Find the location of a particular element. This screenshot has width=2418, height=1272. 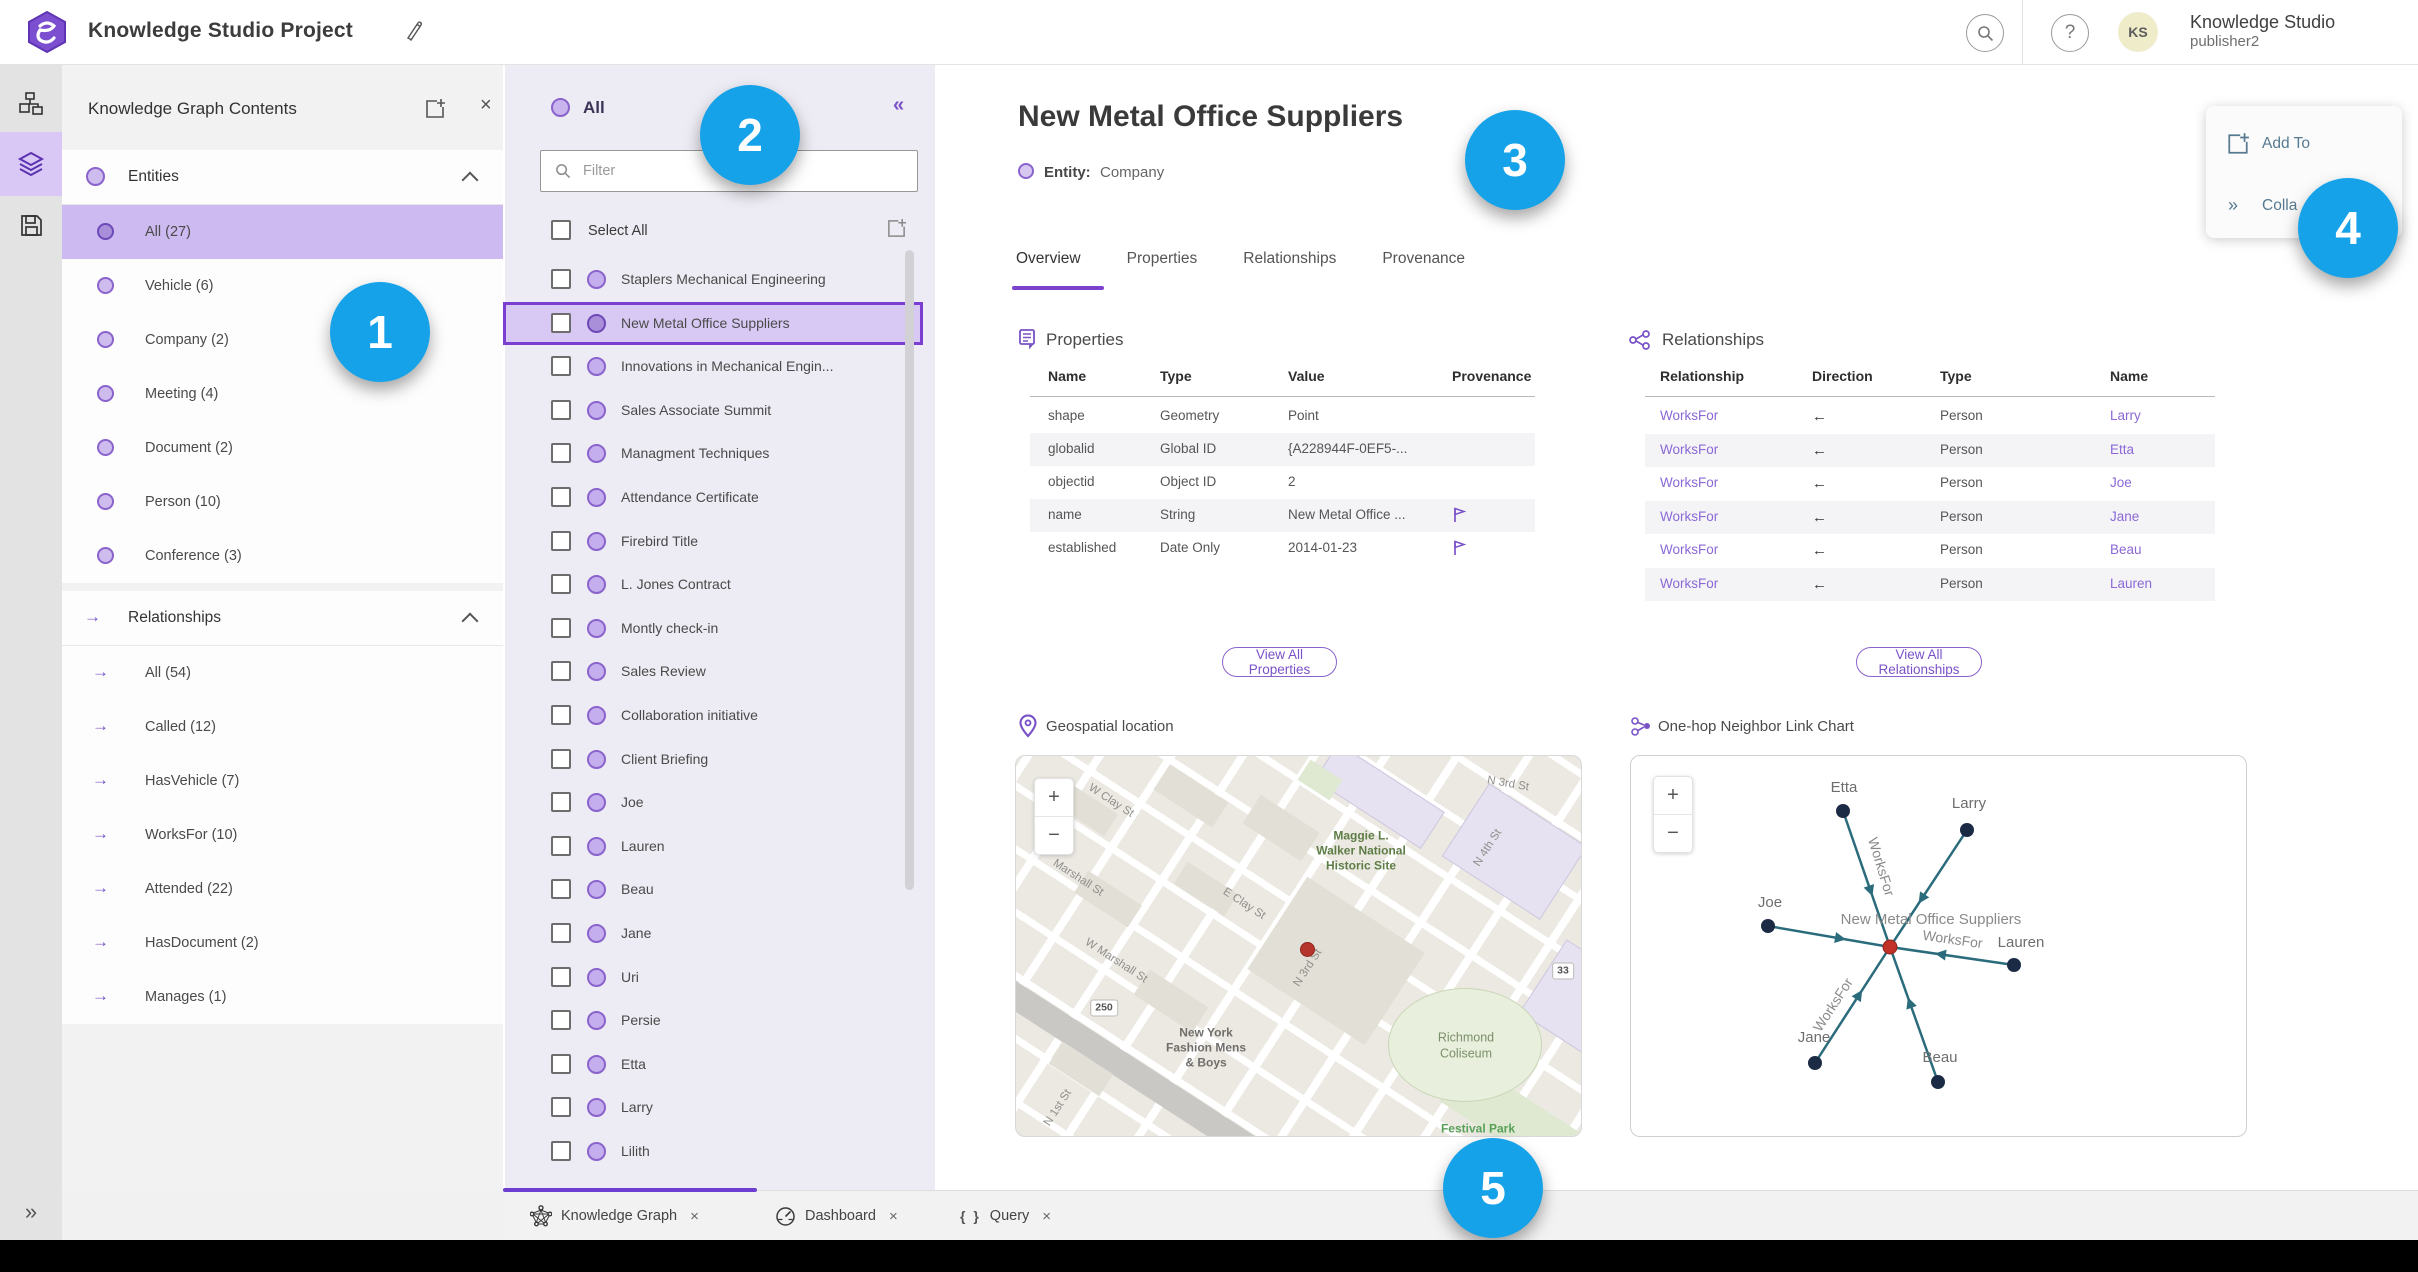

table-row: WorksFor ← Person Jane is located at coordinates (1930, 517).